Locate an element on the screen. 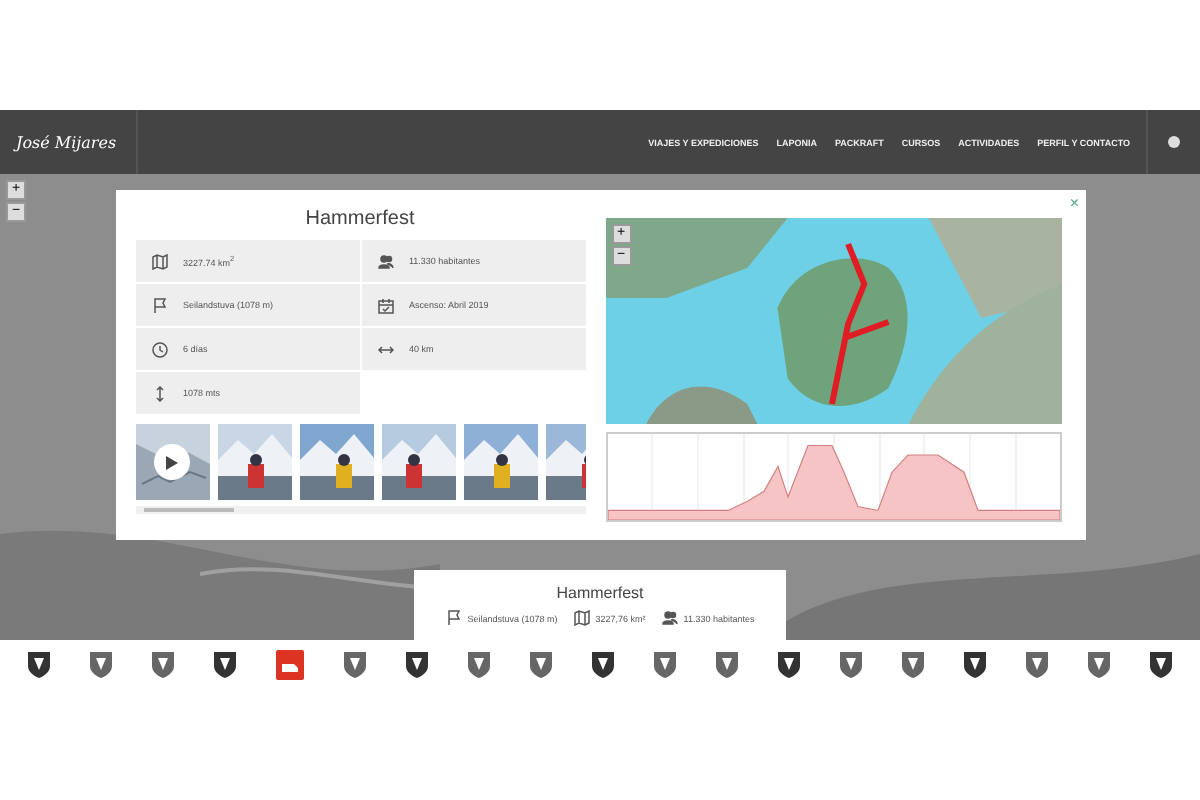 The height and width of the screenshot is (800, 1200). selected-shield is located at coordinates (290, 665).